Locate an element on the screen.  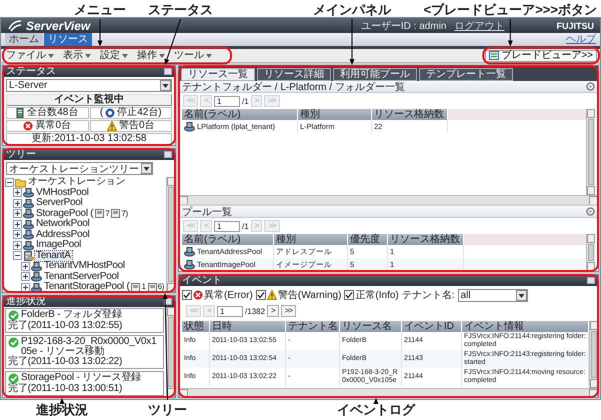
building-icon is located at coordinates (28, 256).